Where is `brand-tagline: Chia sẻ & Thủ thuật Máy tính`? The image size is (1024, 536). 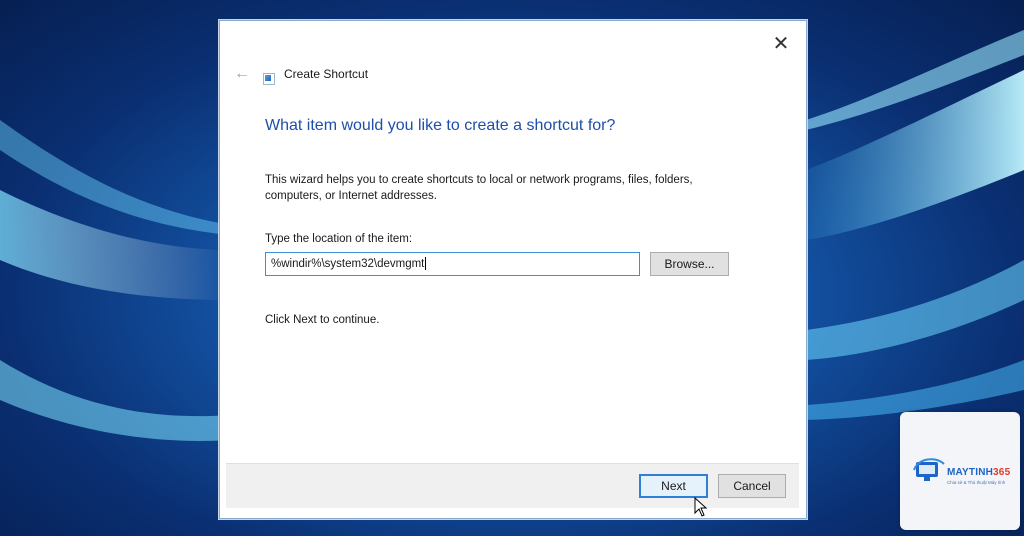
brand-tagline: Chia sẻ & Thủ thuật Máy tính is located at coordinates (976, 482).